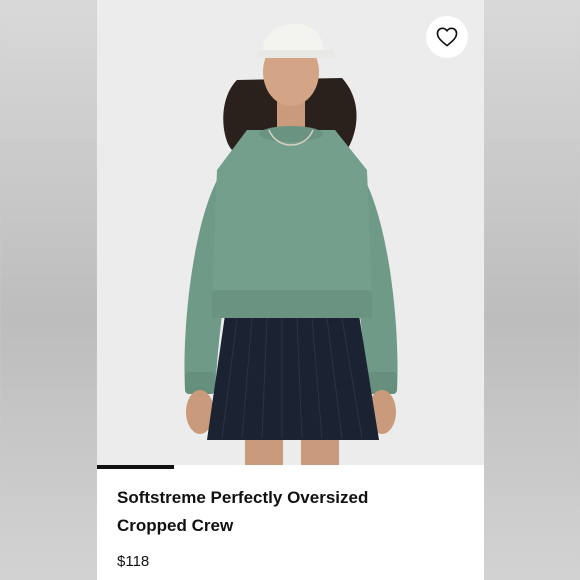 The height and width of the screenshot is (580, 580). I want to click on carousel-active-segment, so click(135, 467).